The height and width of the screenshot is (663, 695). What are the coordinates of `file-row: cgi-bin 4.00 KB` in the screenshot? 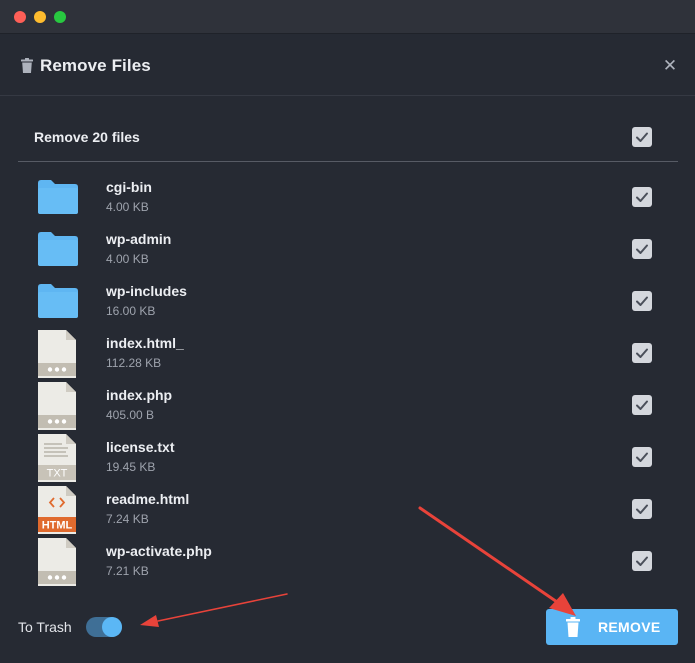 It's located at (347, 198).